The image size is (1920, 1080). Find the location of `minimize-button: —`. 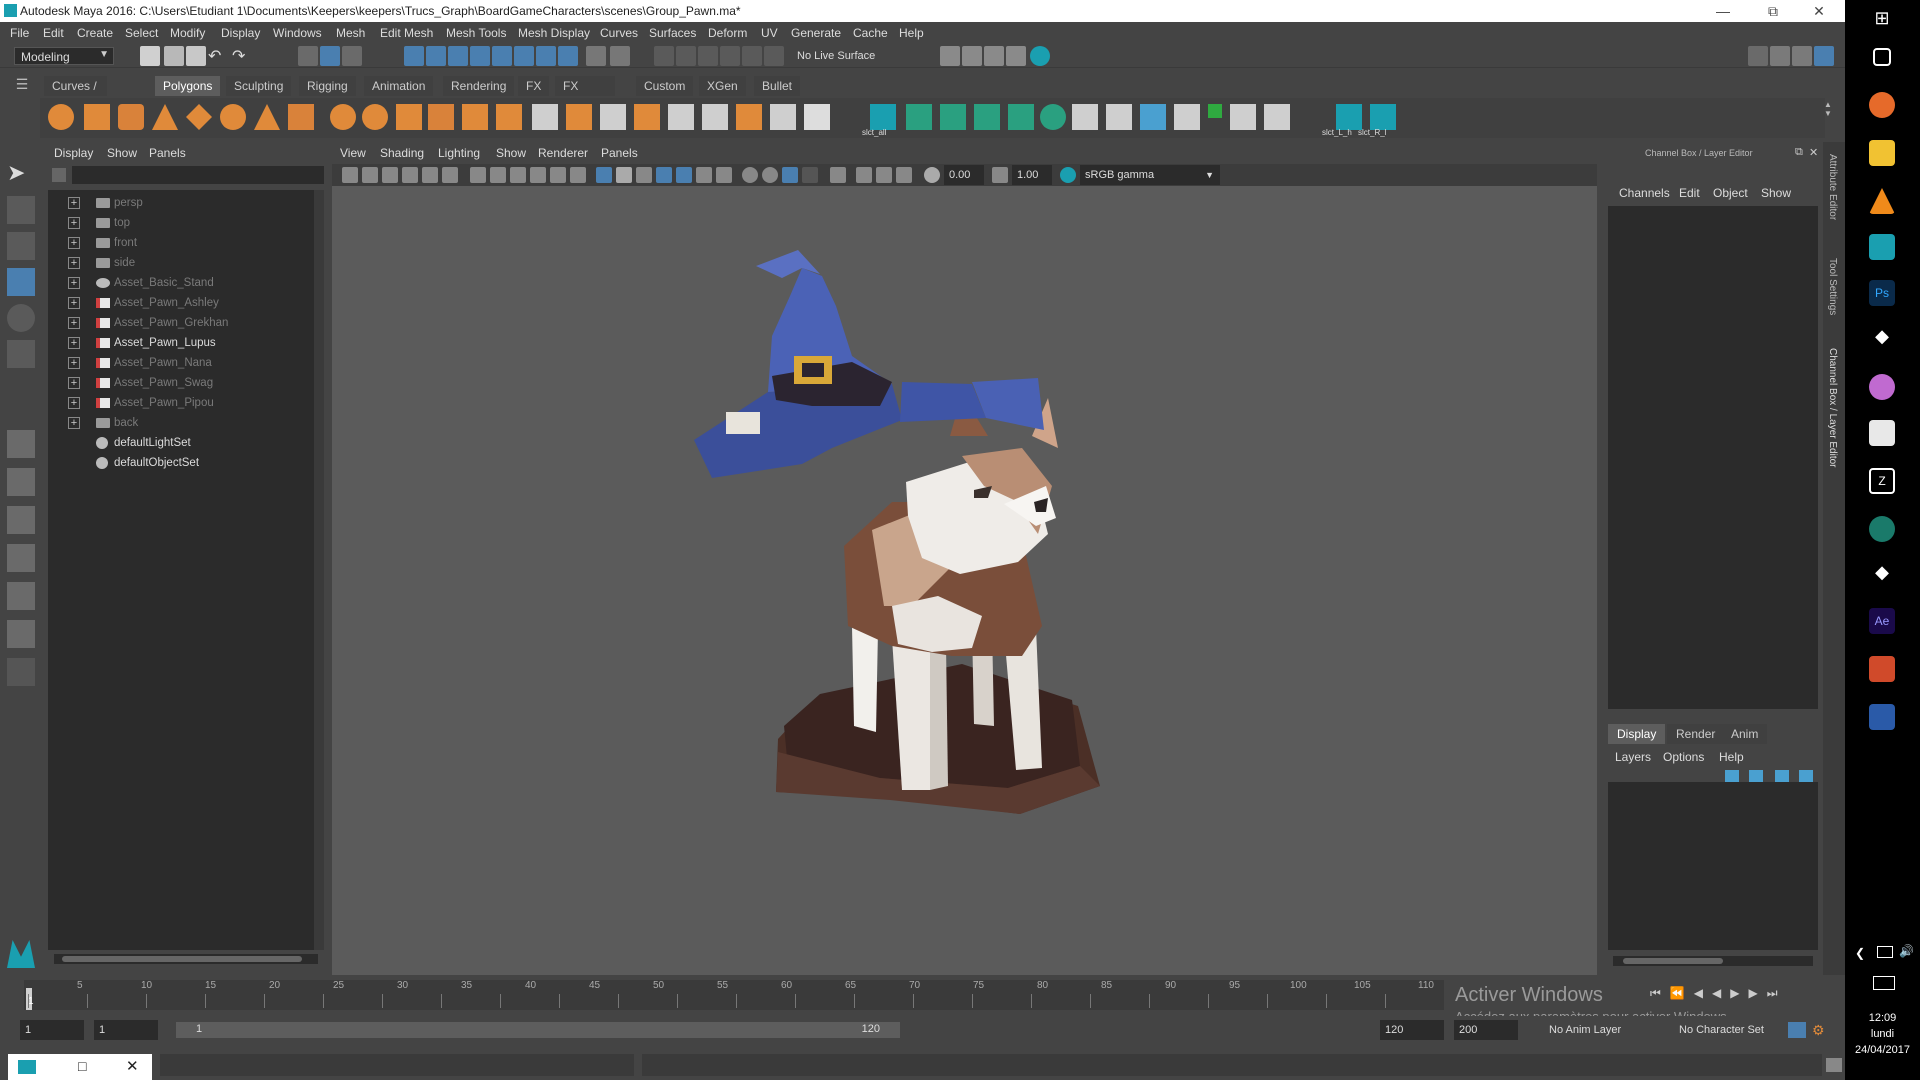

minimize-button: — is located at coordinates (1723, 11).